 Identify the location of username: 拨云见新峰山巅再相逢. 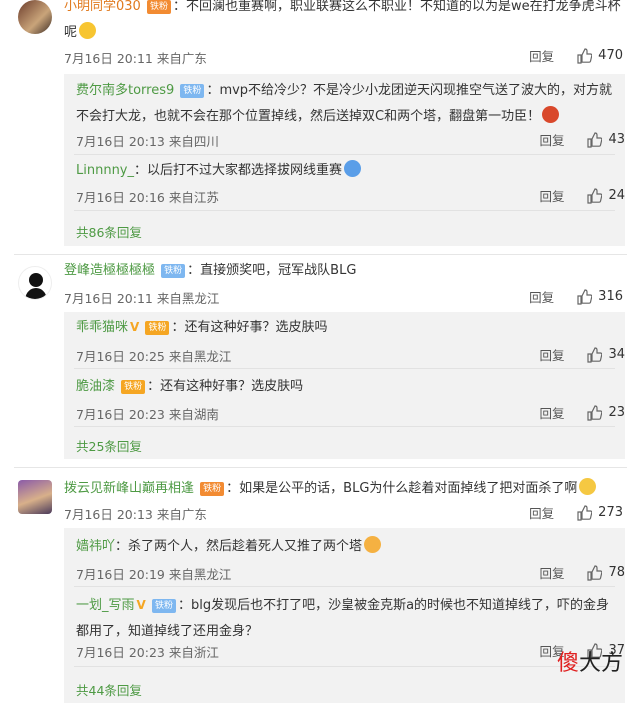
(129, 488).